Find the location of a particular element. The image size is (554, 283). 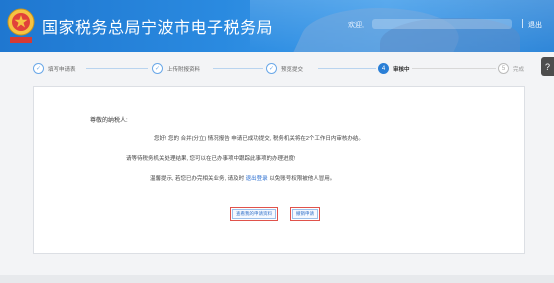

step-number: 5 is located at coordinates (503, 68).